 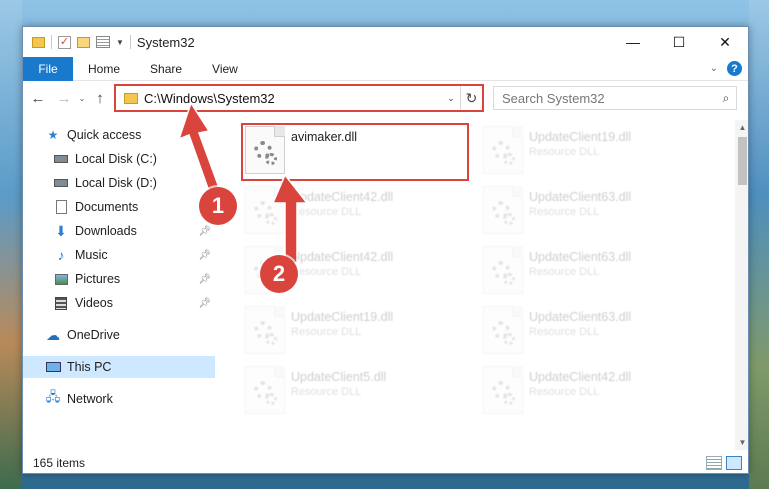 I want to click on desktop-wallpaper-right, so click(x=759, y=244).